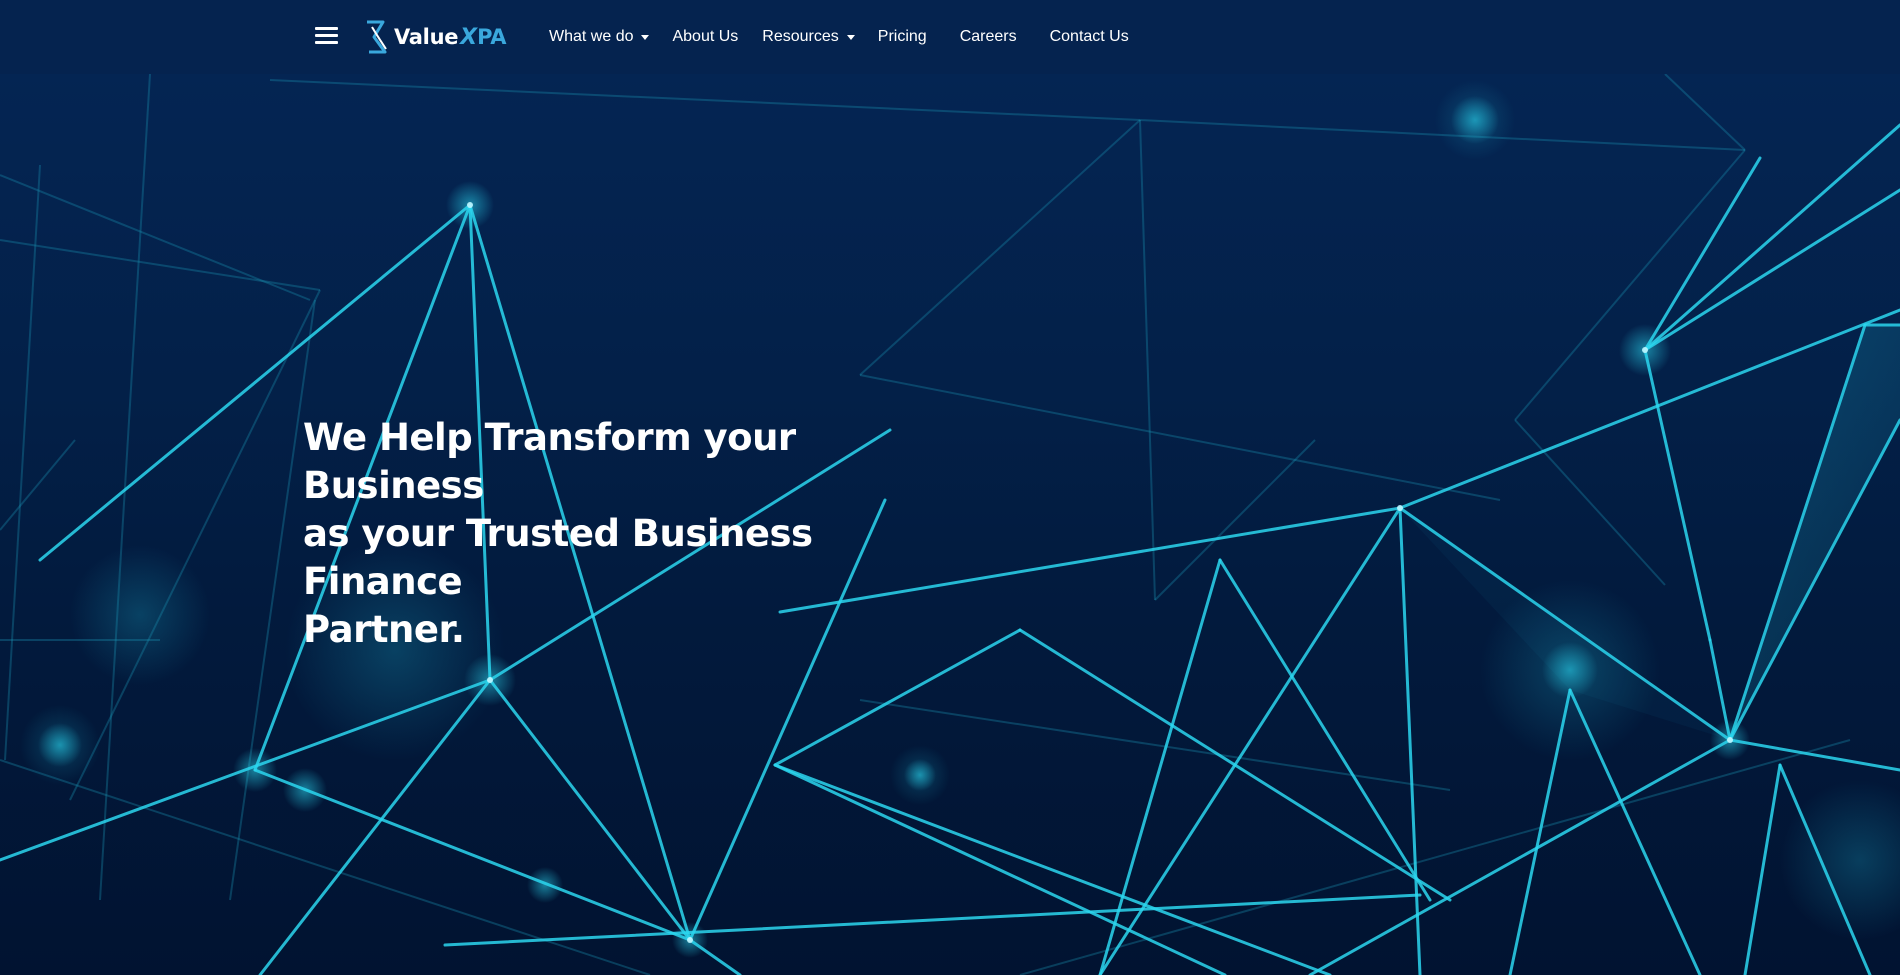 Image resolution: width=1900 pixels, height=975 pixels. I want to click on logo-text-pa: PA, so click(492, 37).